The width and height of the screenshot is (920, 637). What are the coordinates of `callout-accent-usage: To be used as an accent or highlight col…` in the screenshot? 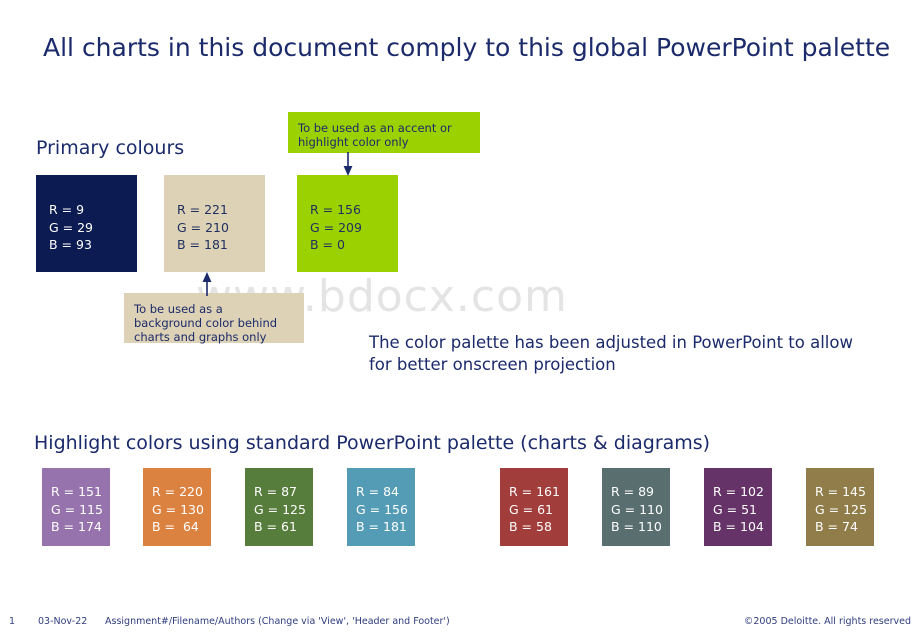 It's located at (384, 132).